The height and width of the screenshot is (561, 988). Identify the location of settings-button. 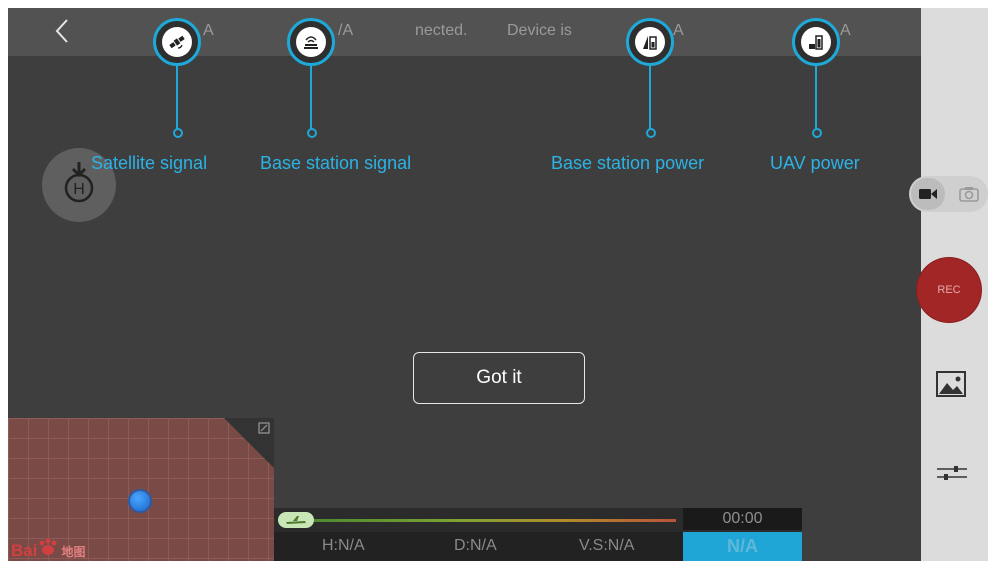
(952, 473).